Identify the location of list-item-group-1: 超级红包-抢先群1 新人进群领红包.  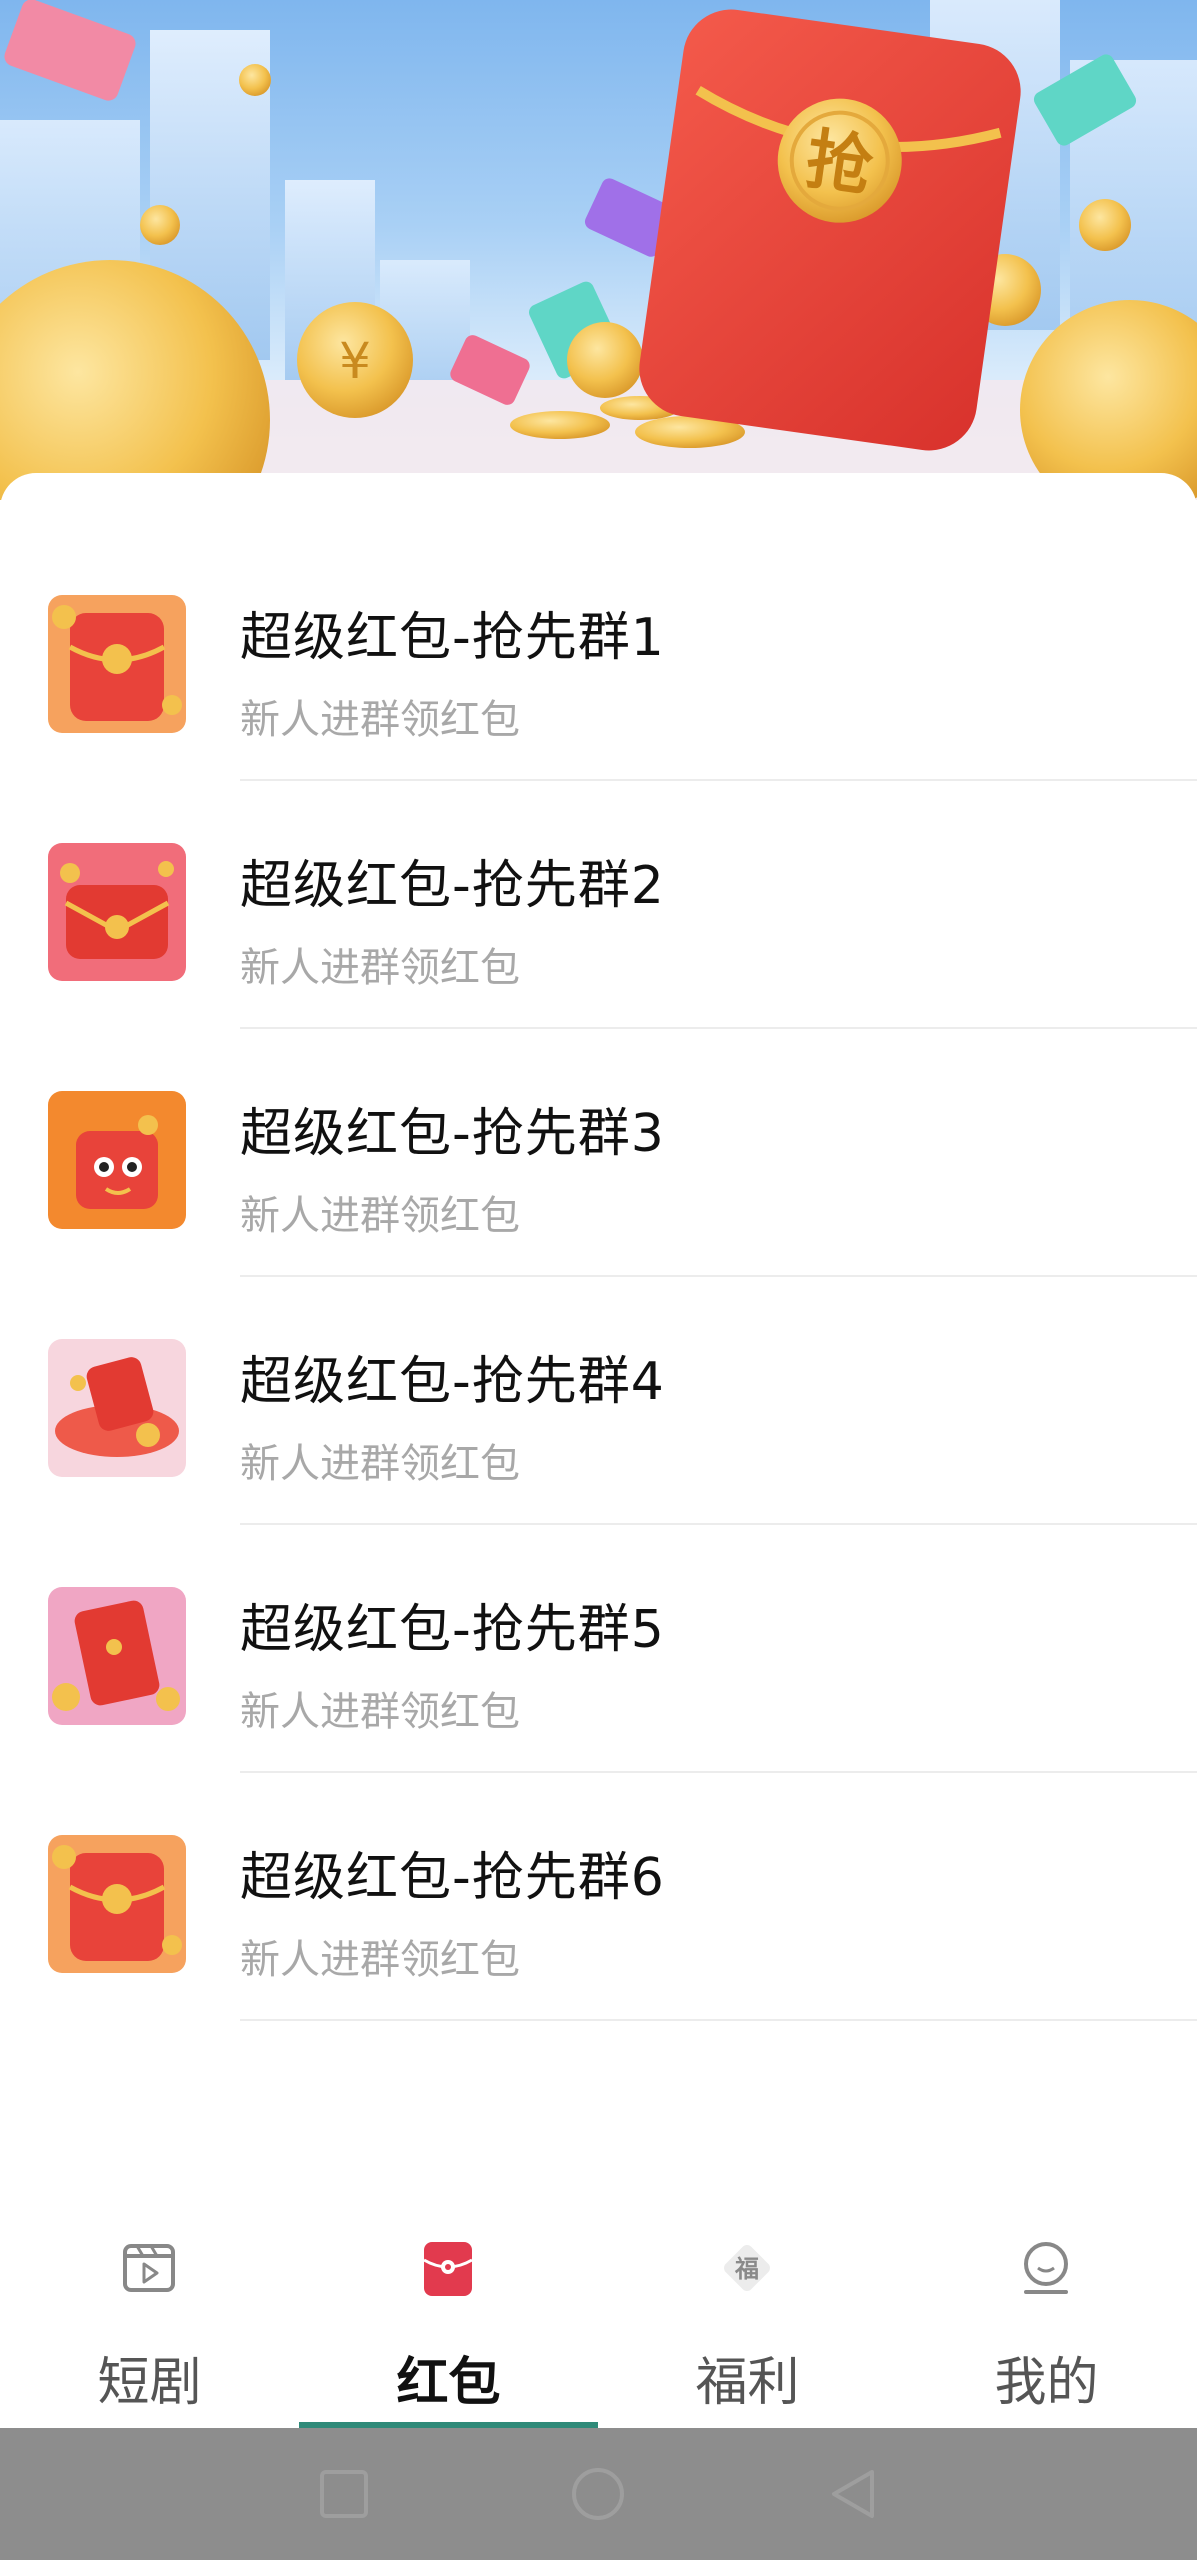
(598, 657).